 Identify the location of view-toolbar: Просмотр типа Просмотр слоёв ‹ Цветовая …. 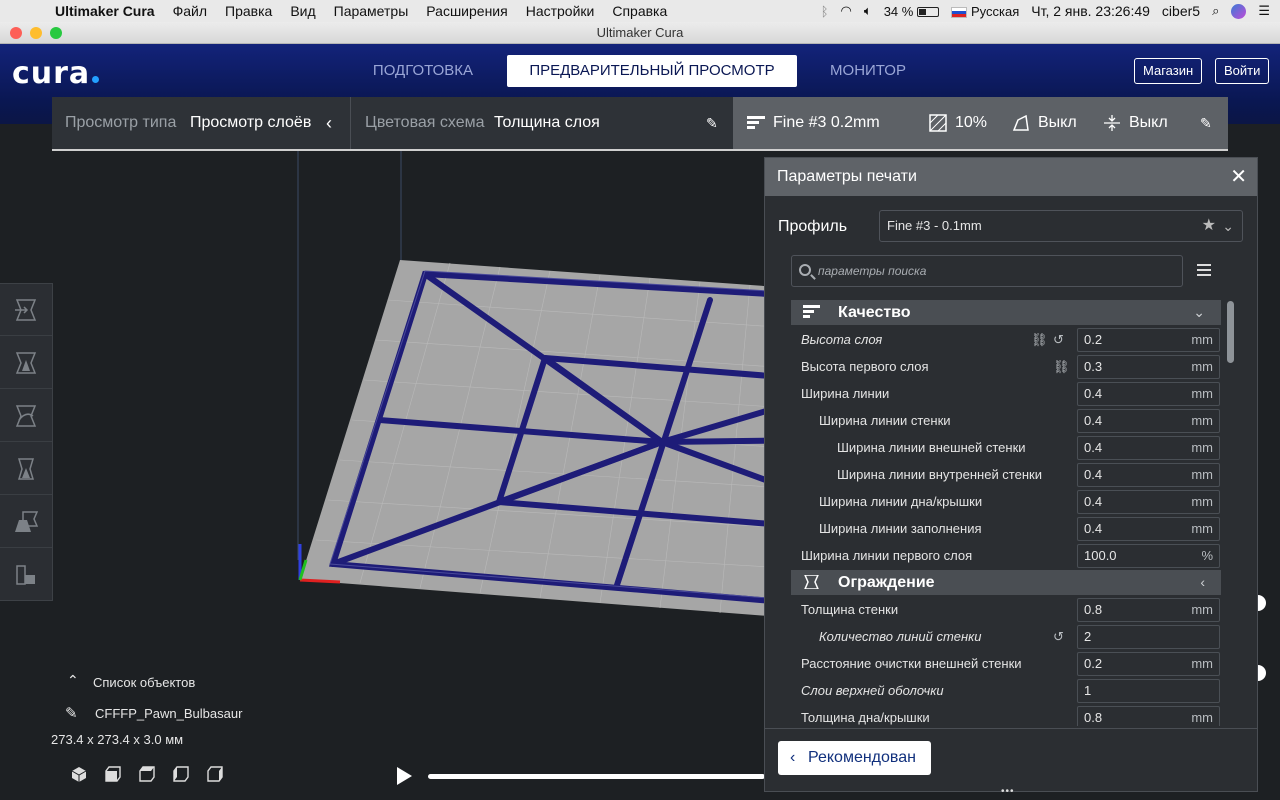
(393, 124).